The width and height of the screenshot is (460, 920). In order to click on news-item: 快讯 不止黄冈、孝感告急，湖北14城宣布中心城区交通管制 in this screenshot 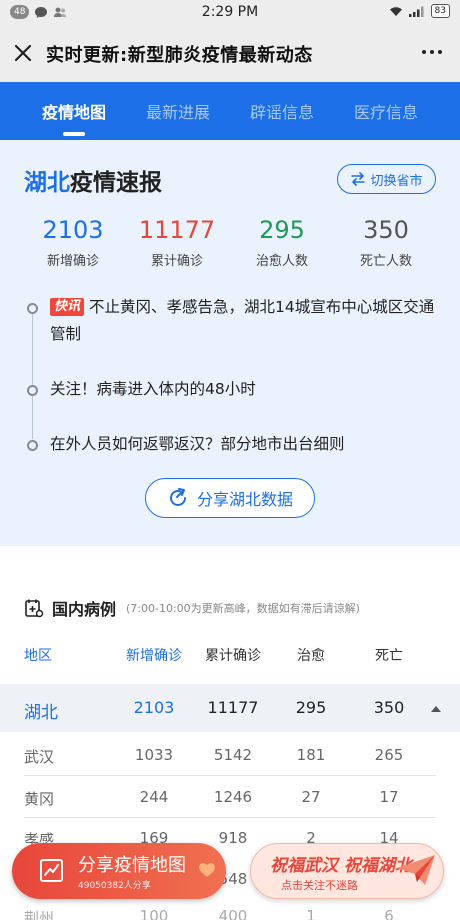, I will do `click(234, 321)`.